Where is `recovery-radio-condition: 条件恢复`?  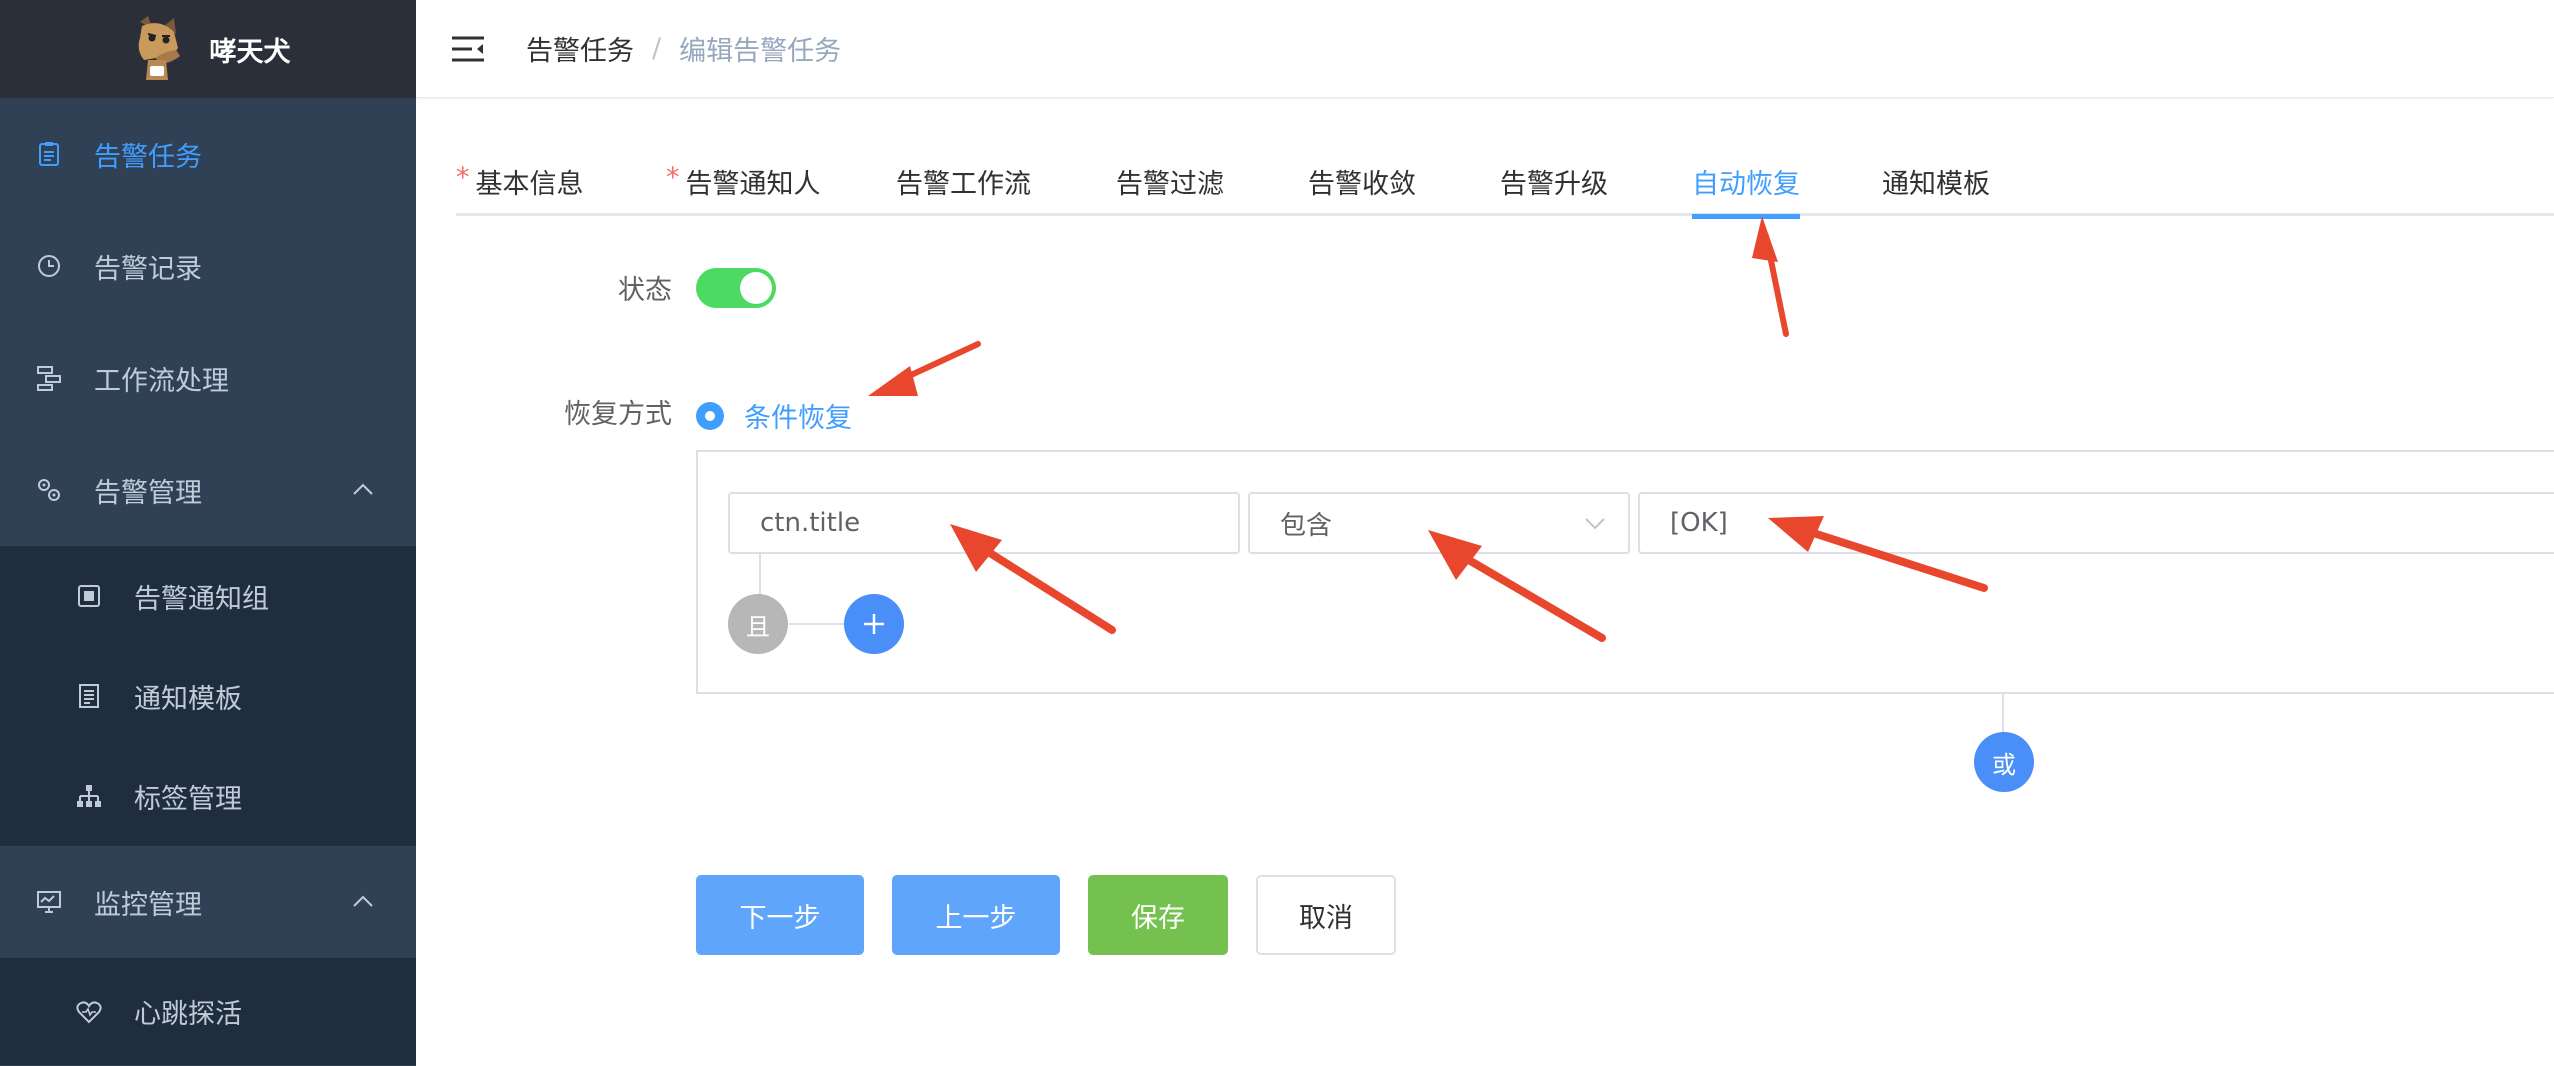
recovery-radio-condition: 条件恢复 is located at coordinates (774, 415).